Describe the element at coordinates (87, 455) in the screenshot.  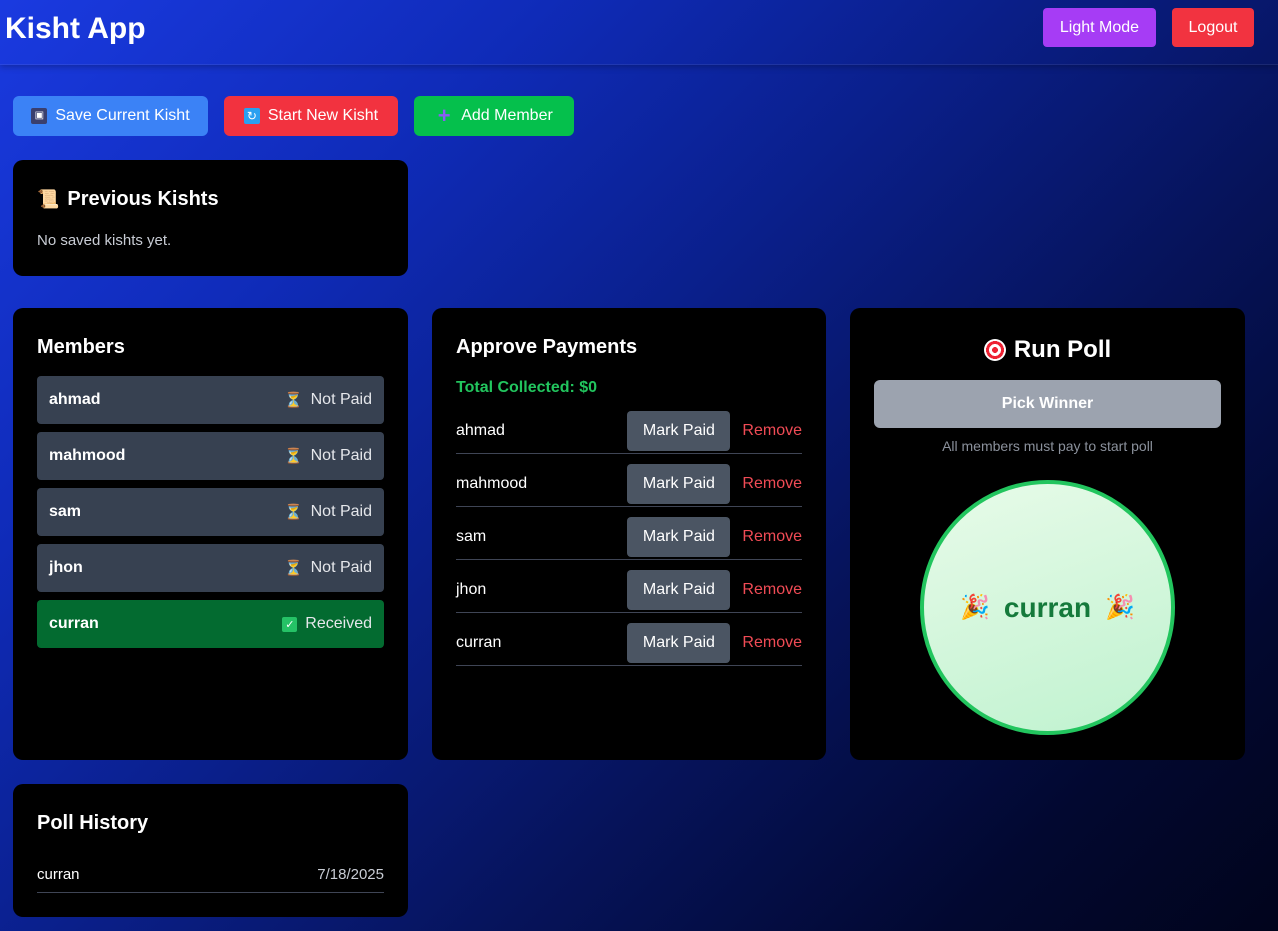
I see `member-name: mahmood` at that location.